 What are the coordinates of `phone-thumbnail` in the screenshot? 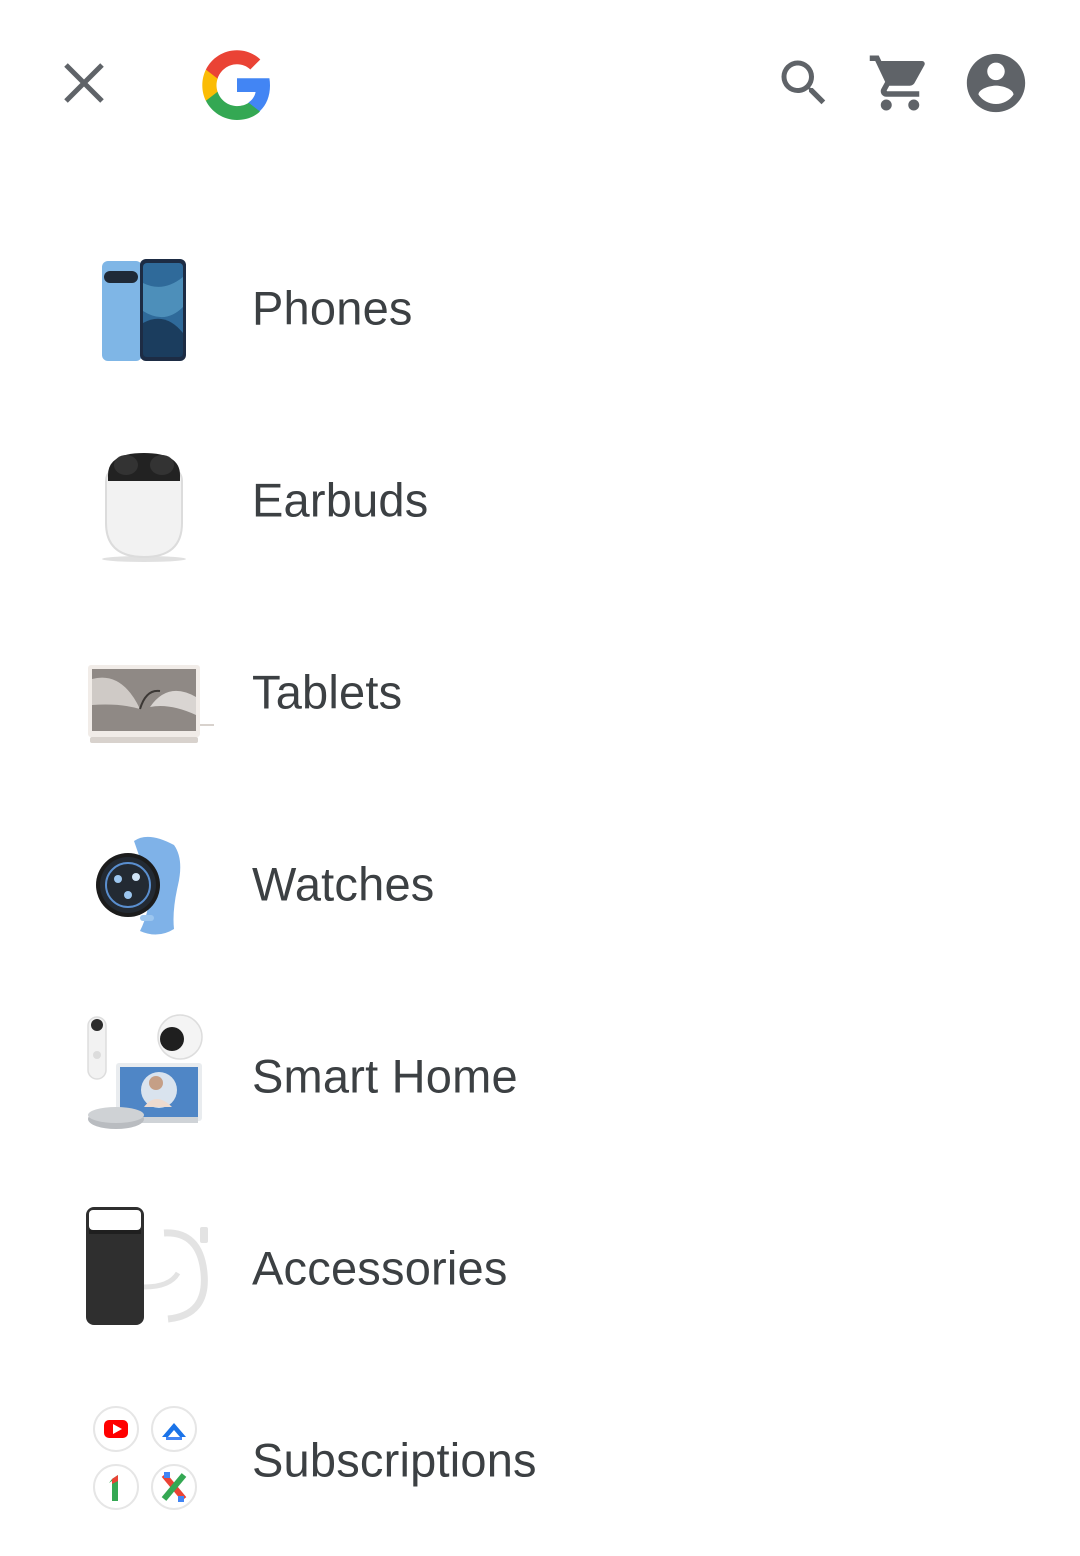 It's located at (144, 310).